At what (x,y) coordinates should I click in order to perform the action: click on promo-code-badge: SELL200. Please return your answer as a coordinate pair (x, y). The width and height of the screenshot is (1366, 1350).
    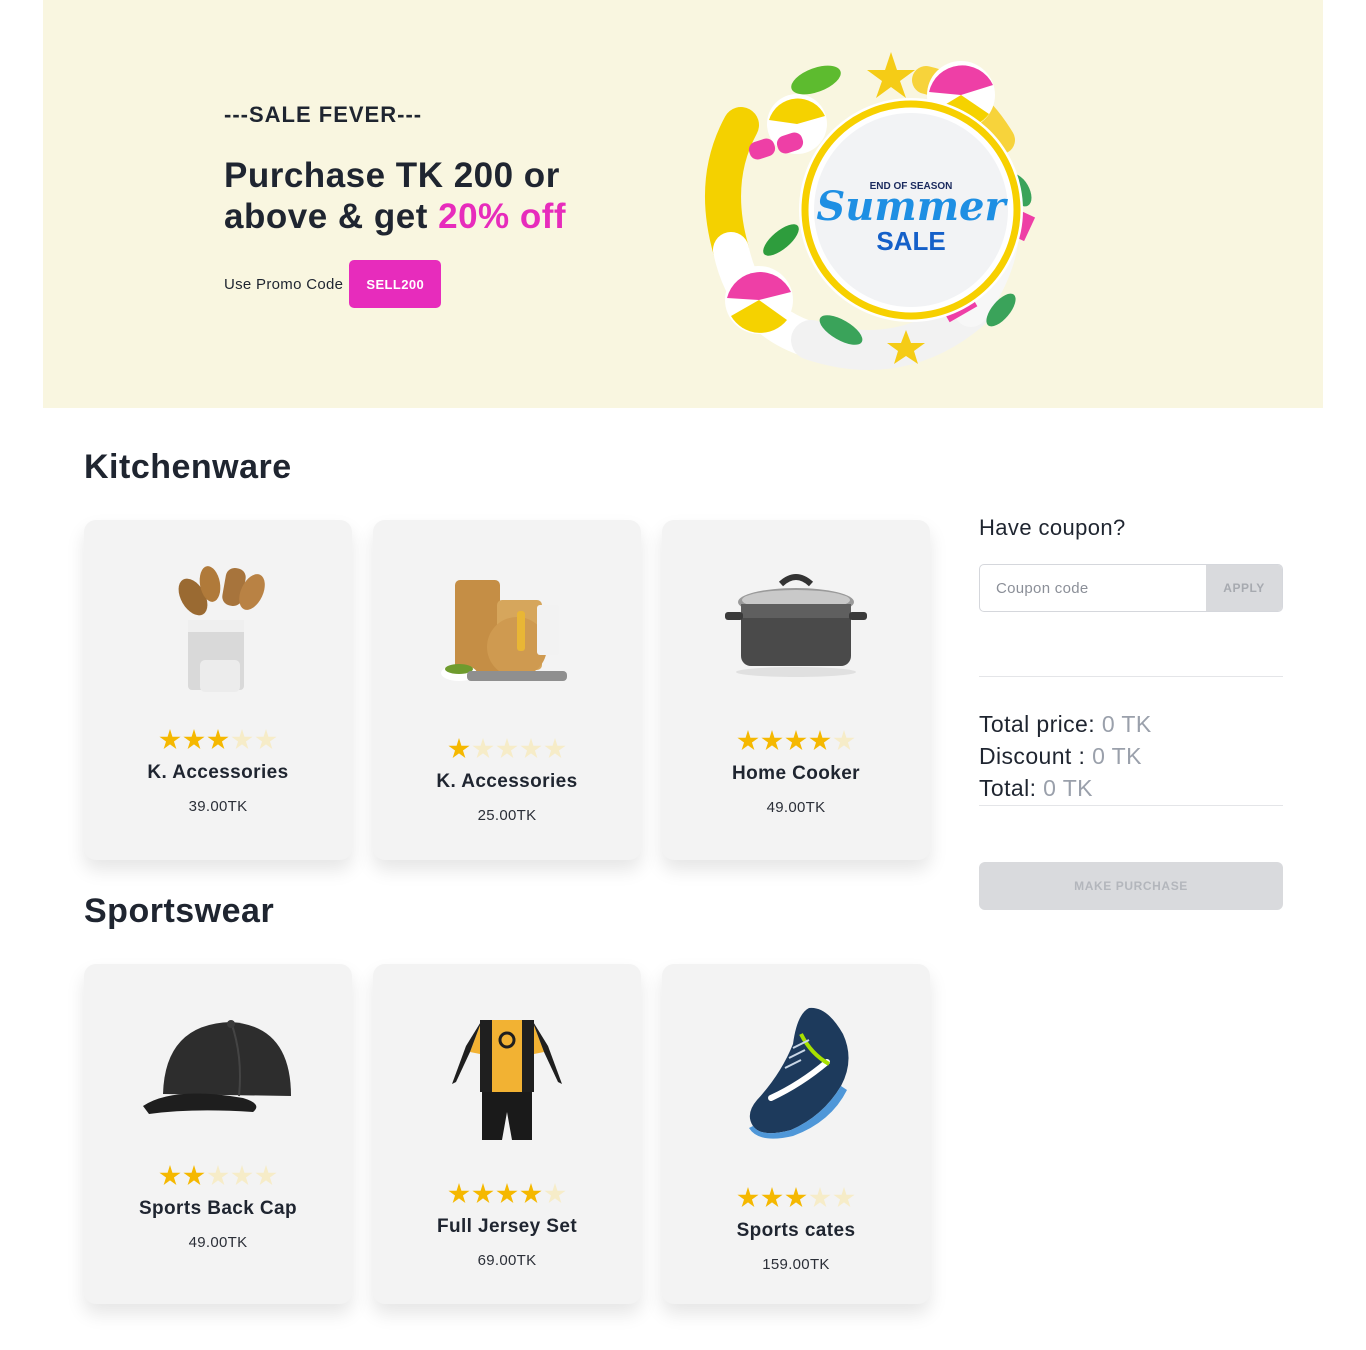
    Looking at the image, I should click on (395, 284).